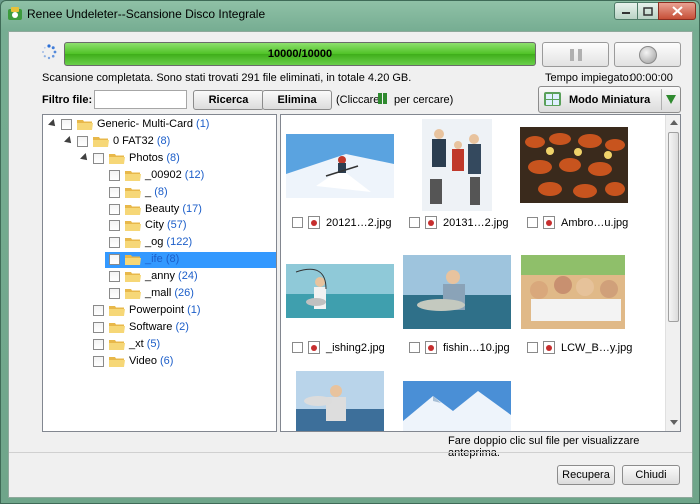 Image resolution: width=700 pixels, height=504 pixels. Describe the element at coordinates (677, 11) in the screenshot. I see `close-window-button` at that location.